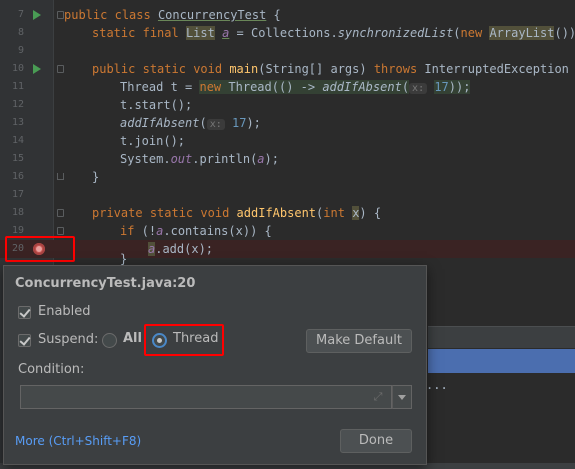 This screenshot has height=469, width=575. Describe the element at coordinates (78, 441) in the screenshot. I see `more-link: More (Ctrl+Shift+F8)` at that location.